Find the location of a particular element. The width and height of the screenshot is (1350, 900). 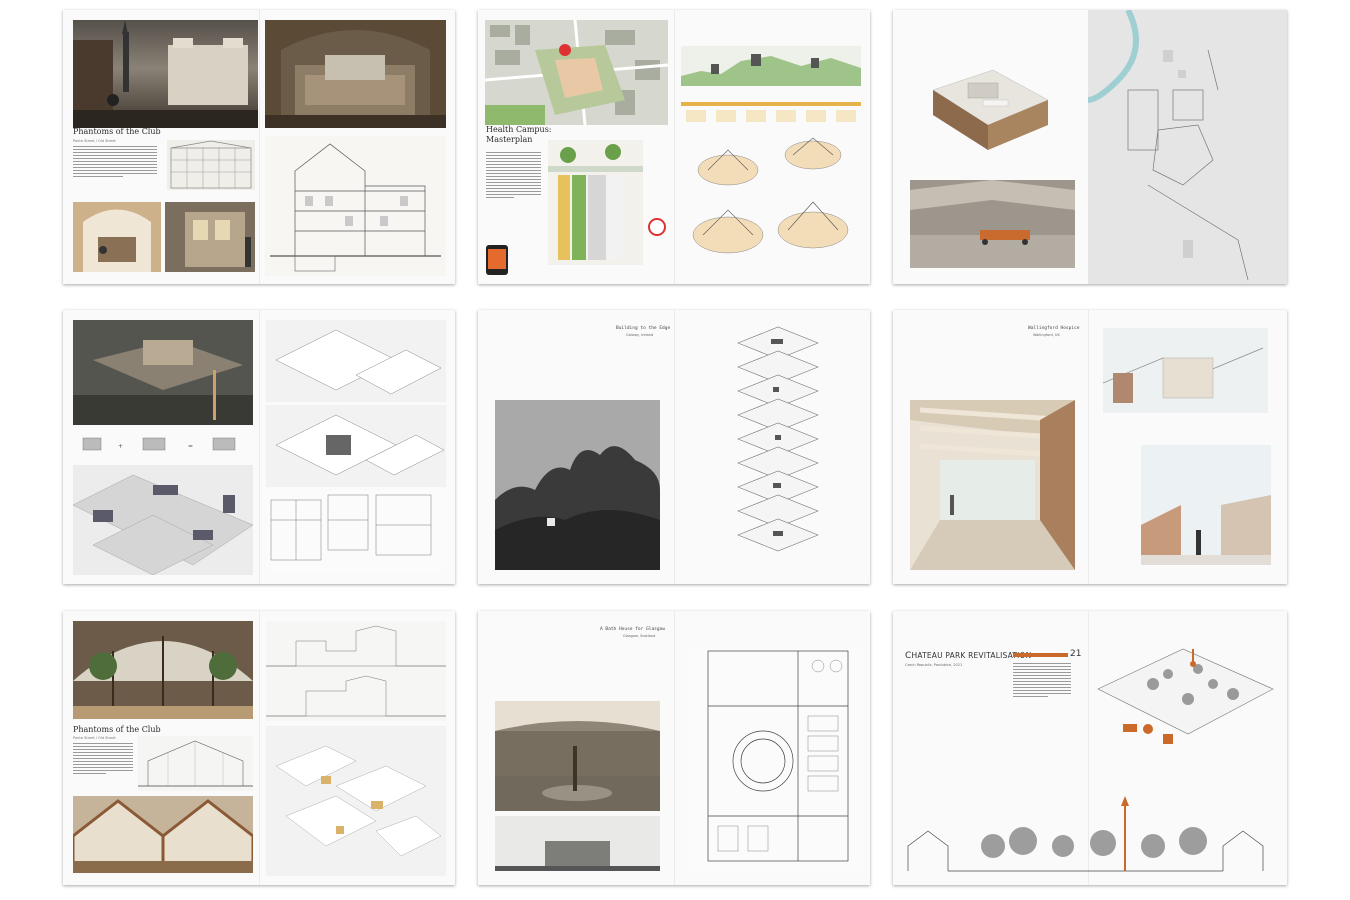

interior-workshop-render is located at coordinates (992, 224).